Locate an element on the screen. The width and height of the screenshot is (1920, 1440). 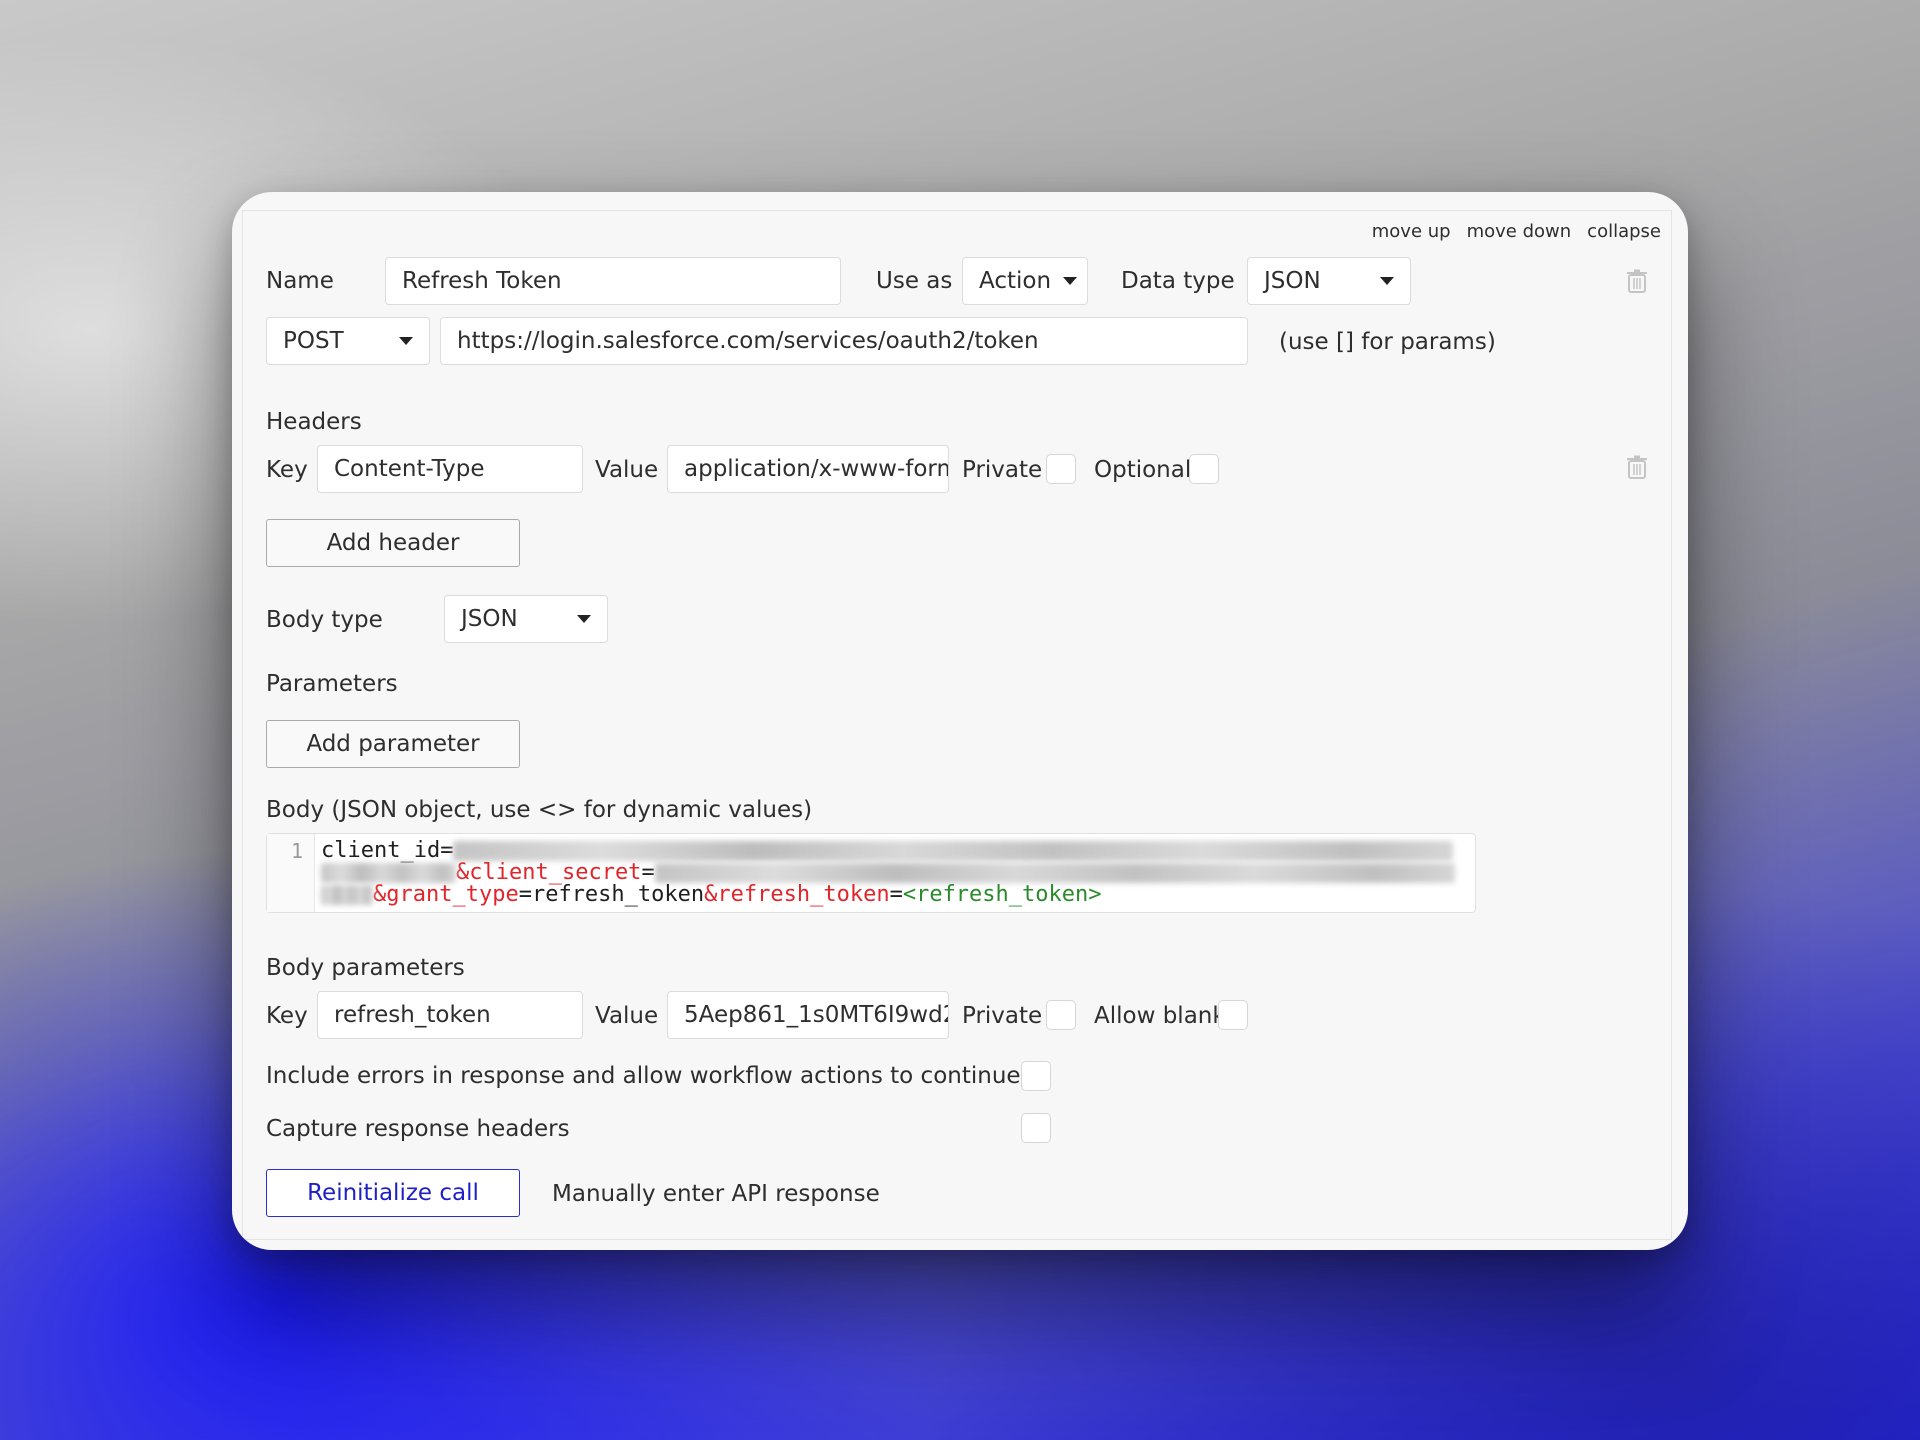
capture-headers-label: Capture response headers is located at coordinates (418, 1129).